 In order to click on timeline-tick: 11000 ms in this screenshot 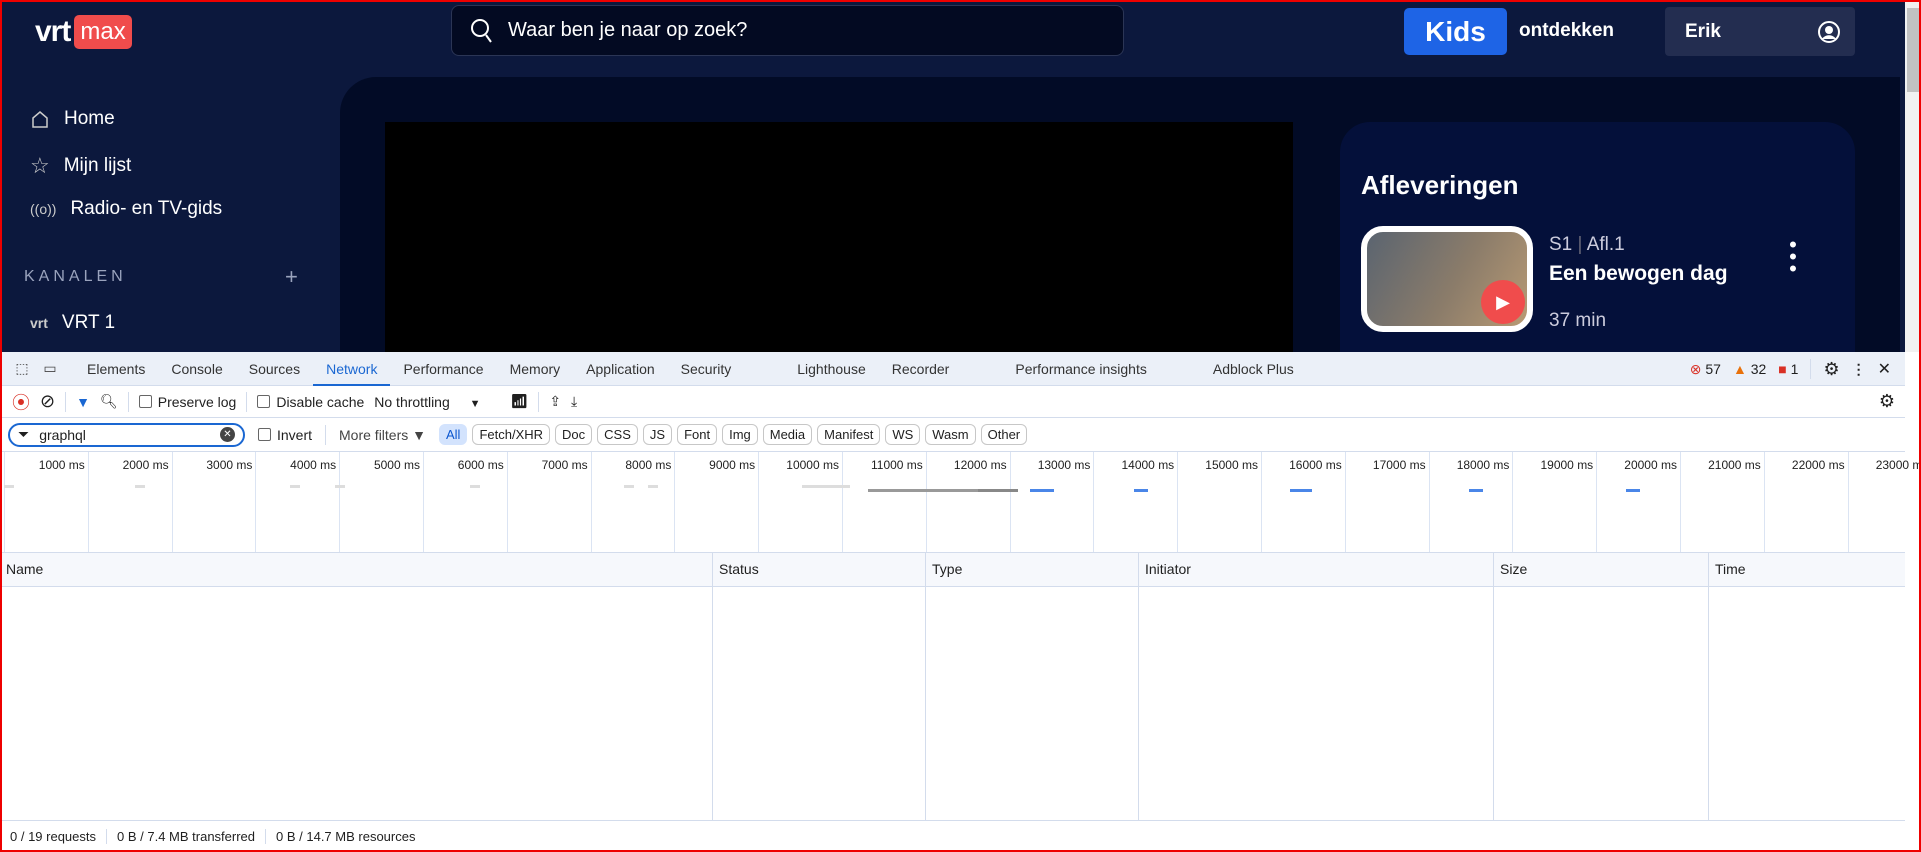, I will do `click(884, 502)`.